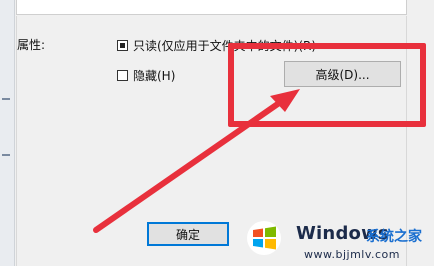  Describe the element at coordinates (394, 237) in the screenshot. I see `watermark-chinese: 系统之家` at that location.